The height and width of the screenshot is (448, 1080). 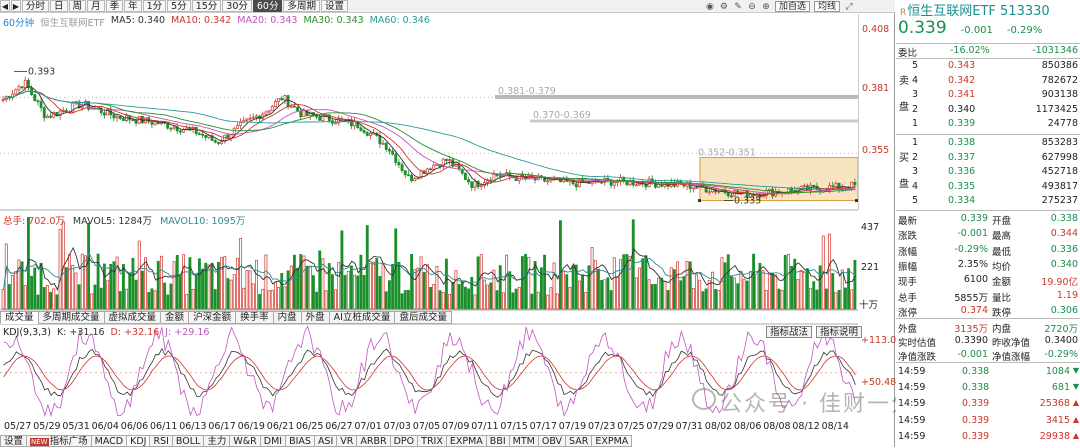 What do you see at coordinates (849, 7) in the screenshot?
I see `expand-icon: ⤢` at bounding box center [849, 7].